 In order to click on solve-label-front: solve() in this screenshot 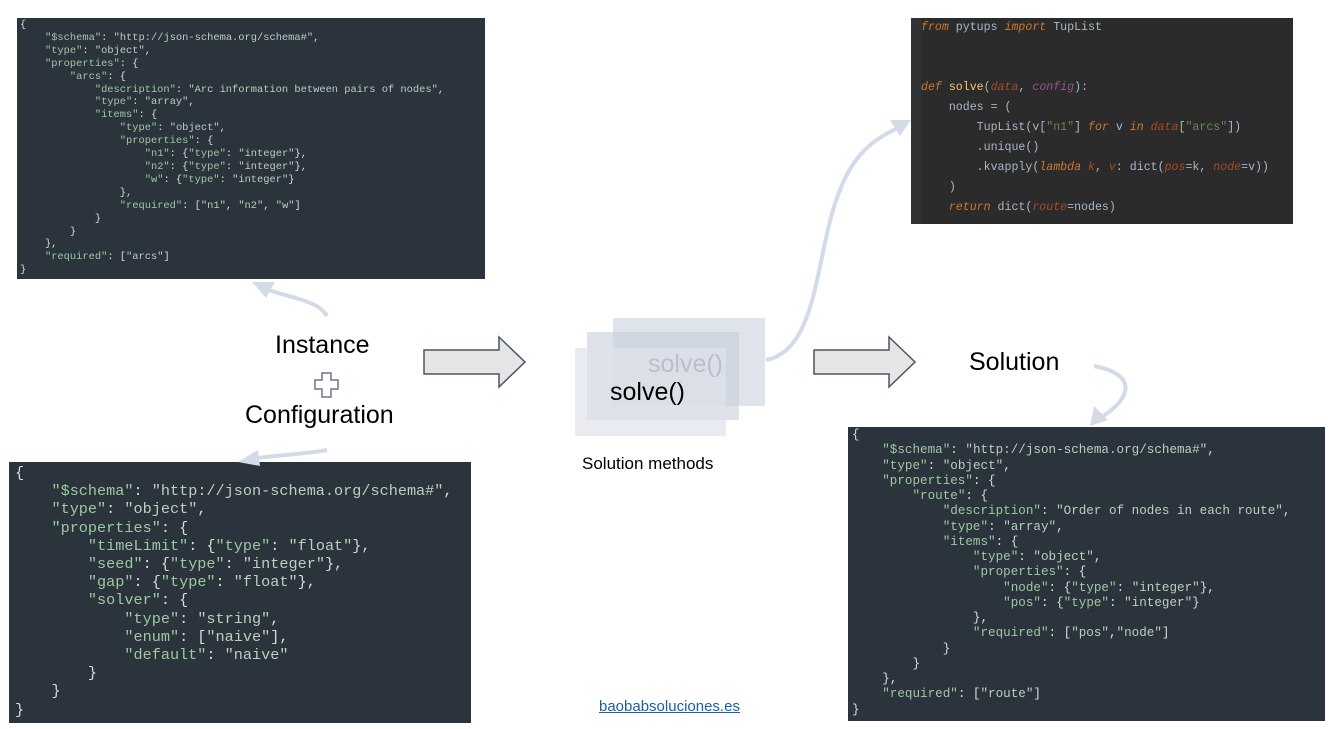, I will do `click(648, 392)`.